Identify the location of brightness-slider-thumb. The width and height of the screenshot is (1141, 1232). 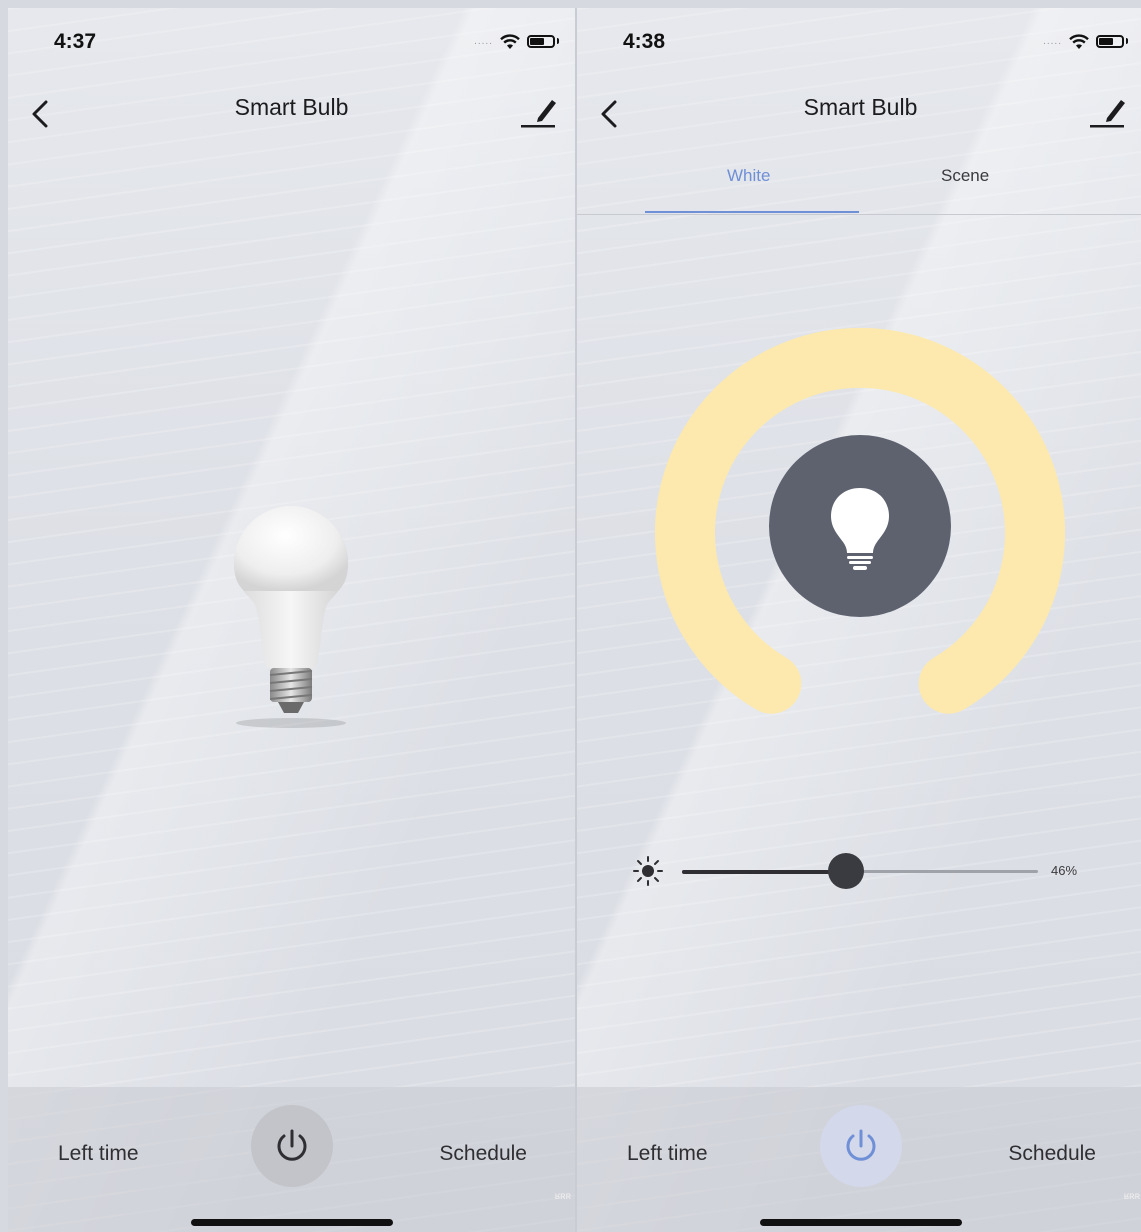
(845, 871).